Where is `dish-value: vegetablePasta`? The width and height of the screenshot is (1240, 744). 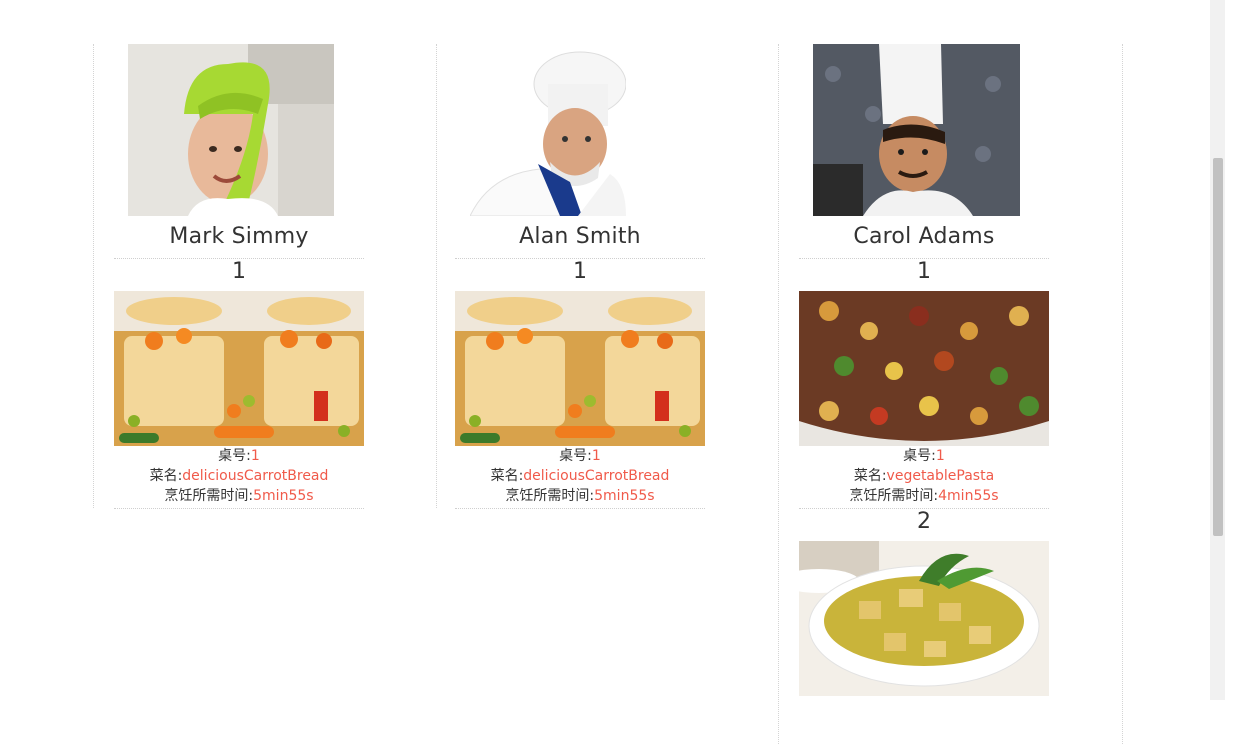
dish-value: vegetablePasta is located at coordinates (940, 476).